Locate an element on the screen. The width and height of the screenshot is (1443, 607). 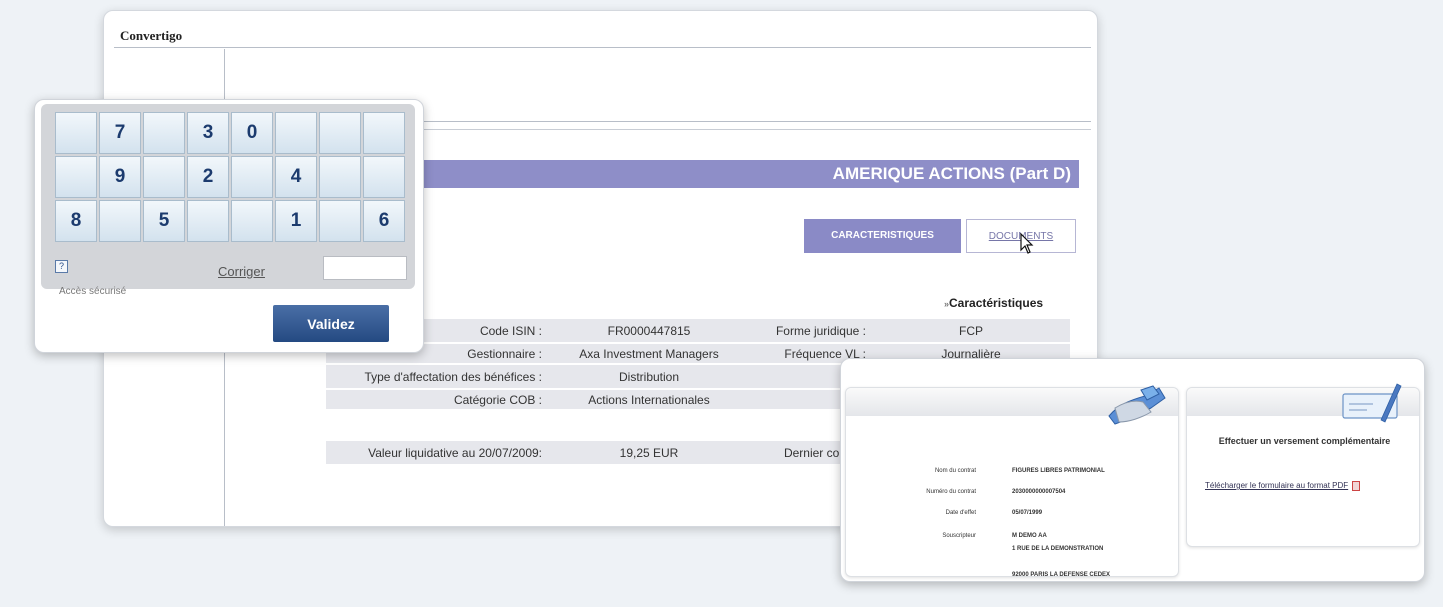
contract-row: FIGURES LIBRES PATRIMONIAL is located at coordinates (1058, 471).